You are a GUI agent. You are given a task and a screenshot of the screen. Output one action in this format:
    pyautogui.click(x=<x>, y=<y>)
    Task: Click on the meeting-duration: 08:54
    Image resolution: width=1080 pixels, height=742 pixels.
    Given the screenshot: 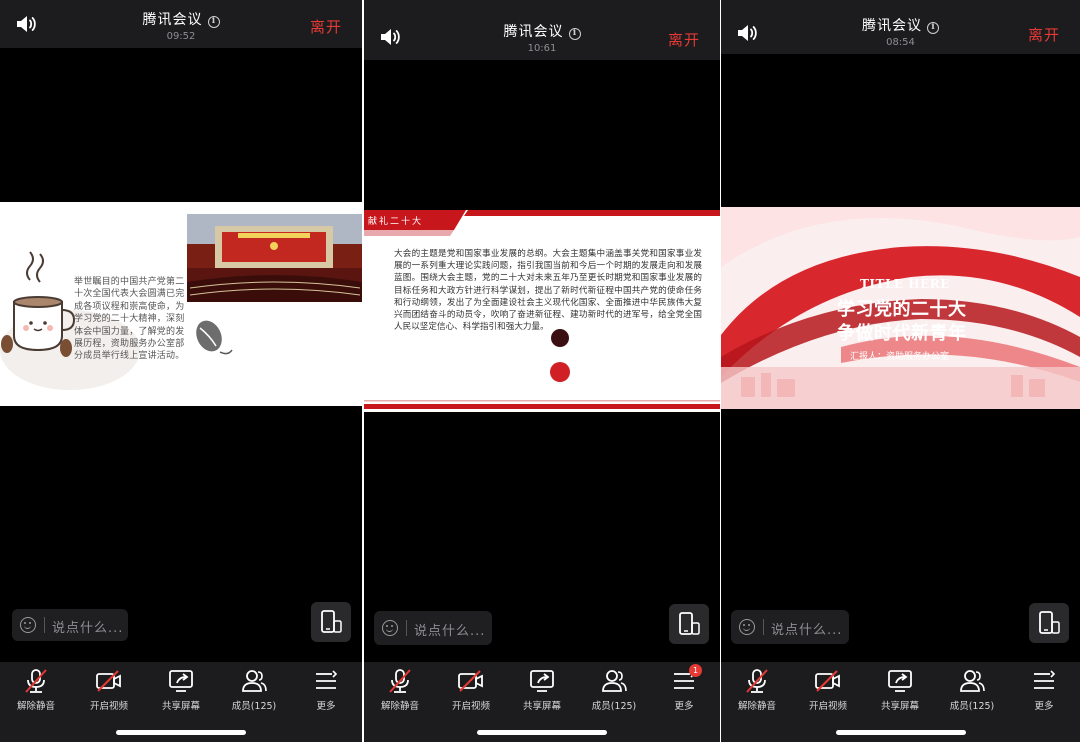 What is the action you would take?
    pyautogui.click(x=900, y=42)
    